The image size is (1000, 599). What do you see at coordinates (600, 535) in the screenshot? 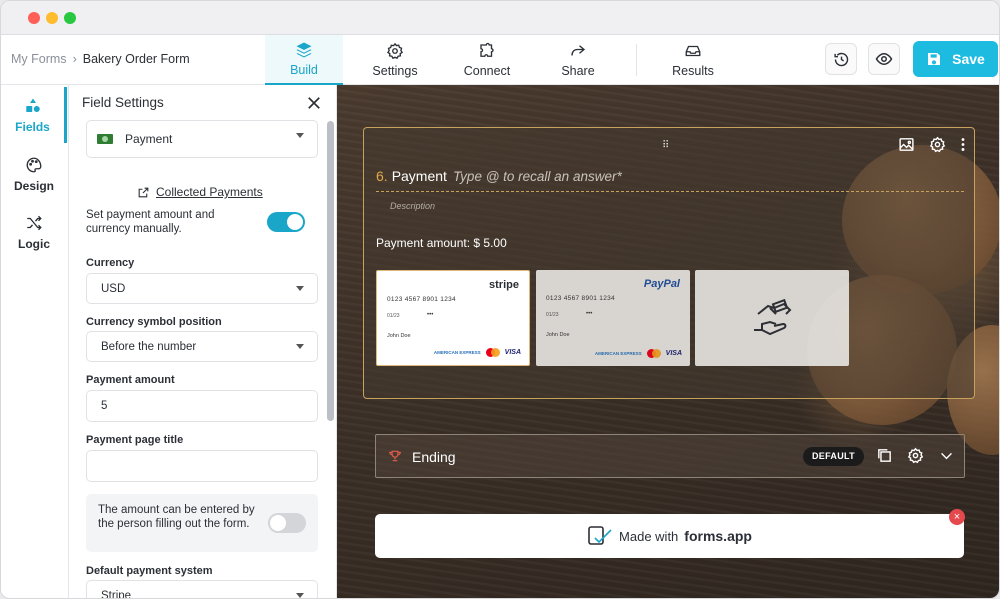
I see `forms-app-logo-icon` at bounding box center [600, 535].